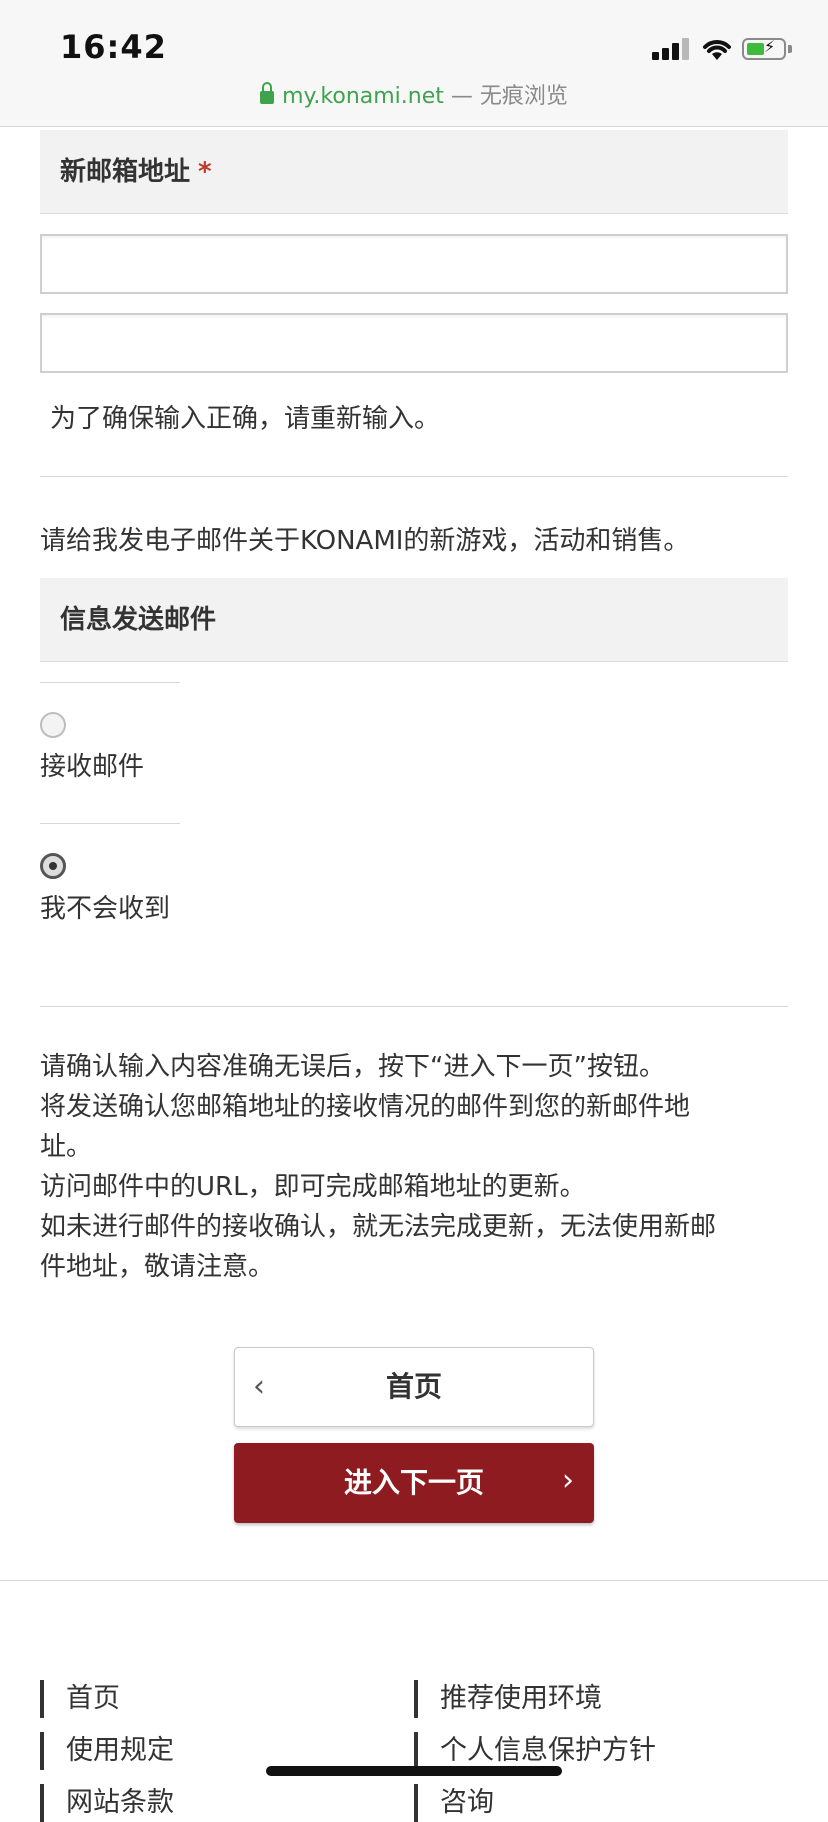  Describe the element at coordinates (125, 172) in the screenshot. I see `email-section-title: 新邮箱地址` at that location.